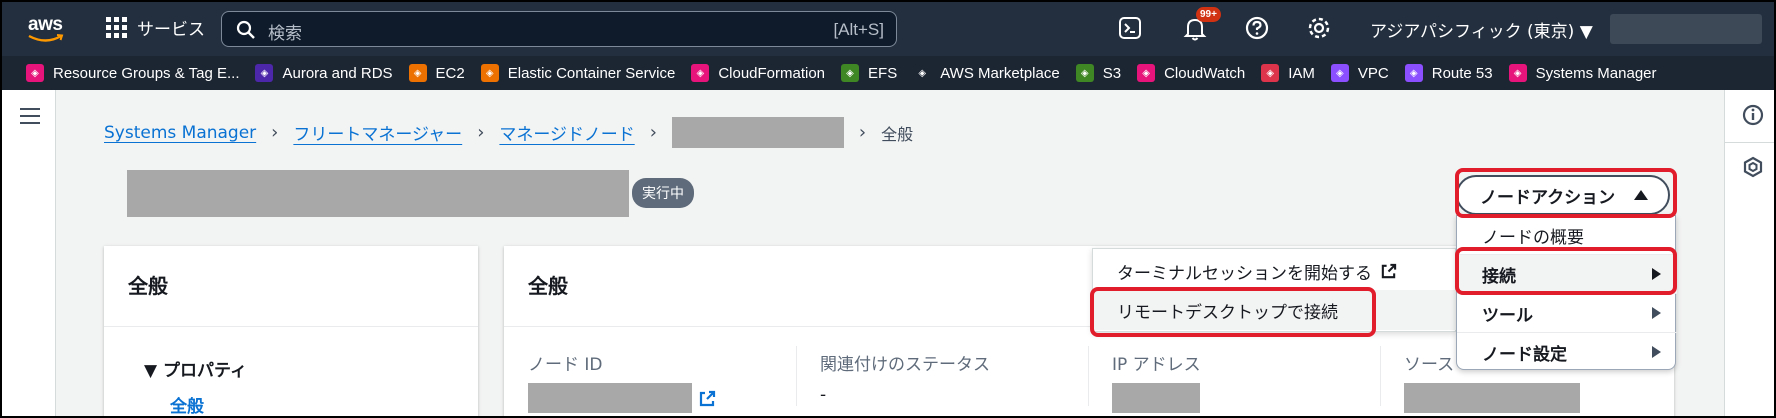 This screenshot has width=1776, height=418. Describe the element at coordinates (897, 134) in the screenshot. I see `breadcrumb-current: 全般` at that location.